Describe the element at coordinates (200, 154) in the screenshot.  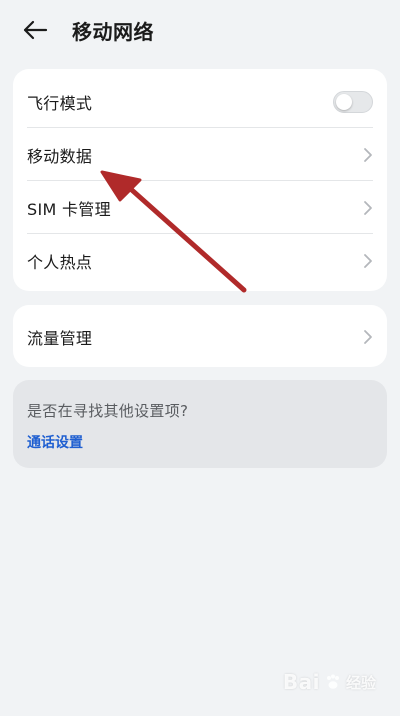
I see `mobile-data-row: 移动数据` at that location.